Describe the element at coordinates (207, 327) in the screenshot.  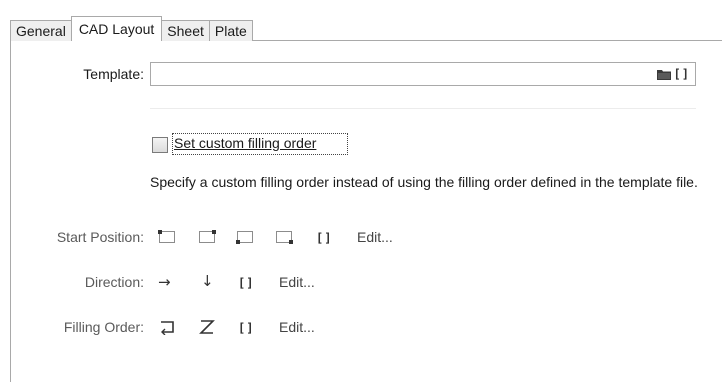
I see `zigzag-order-icon` at that location.